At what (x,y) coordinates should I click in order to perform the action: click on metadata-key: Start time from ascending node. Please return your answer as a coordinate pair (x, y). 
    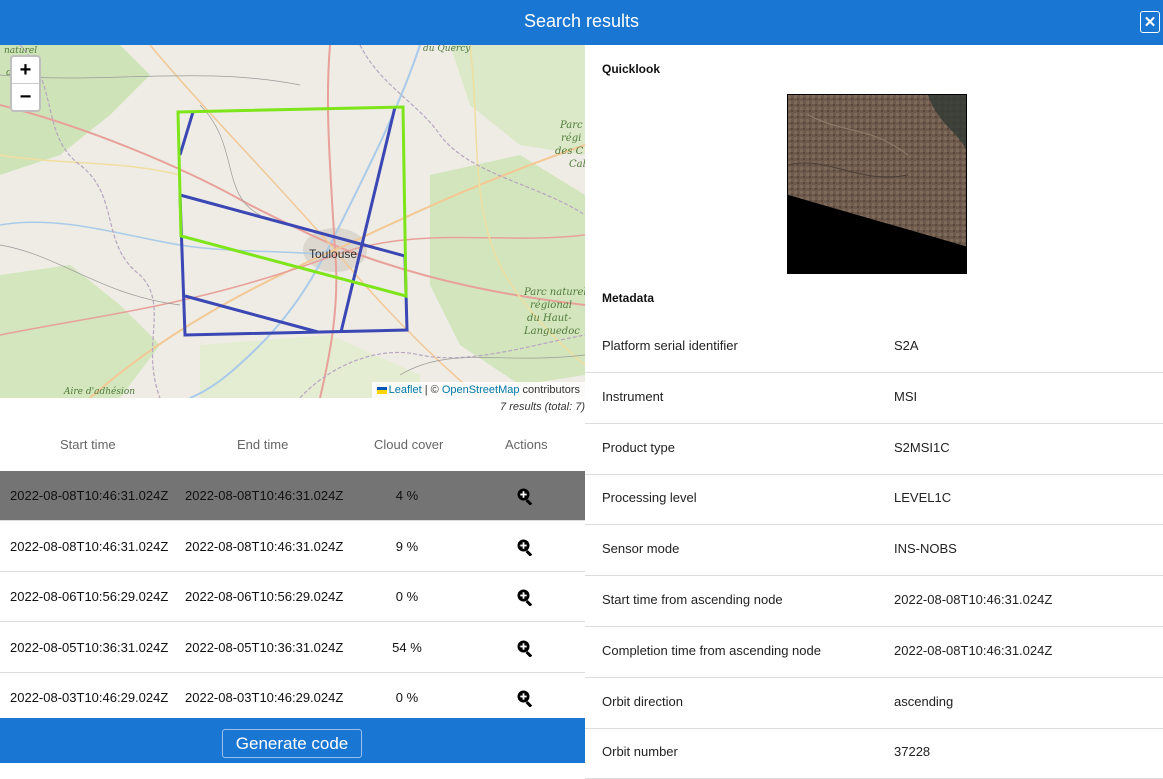
    Looking at the image, I should click on (692, 599).